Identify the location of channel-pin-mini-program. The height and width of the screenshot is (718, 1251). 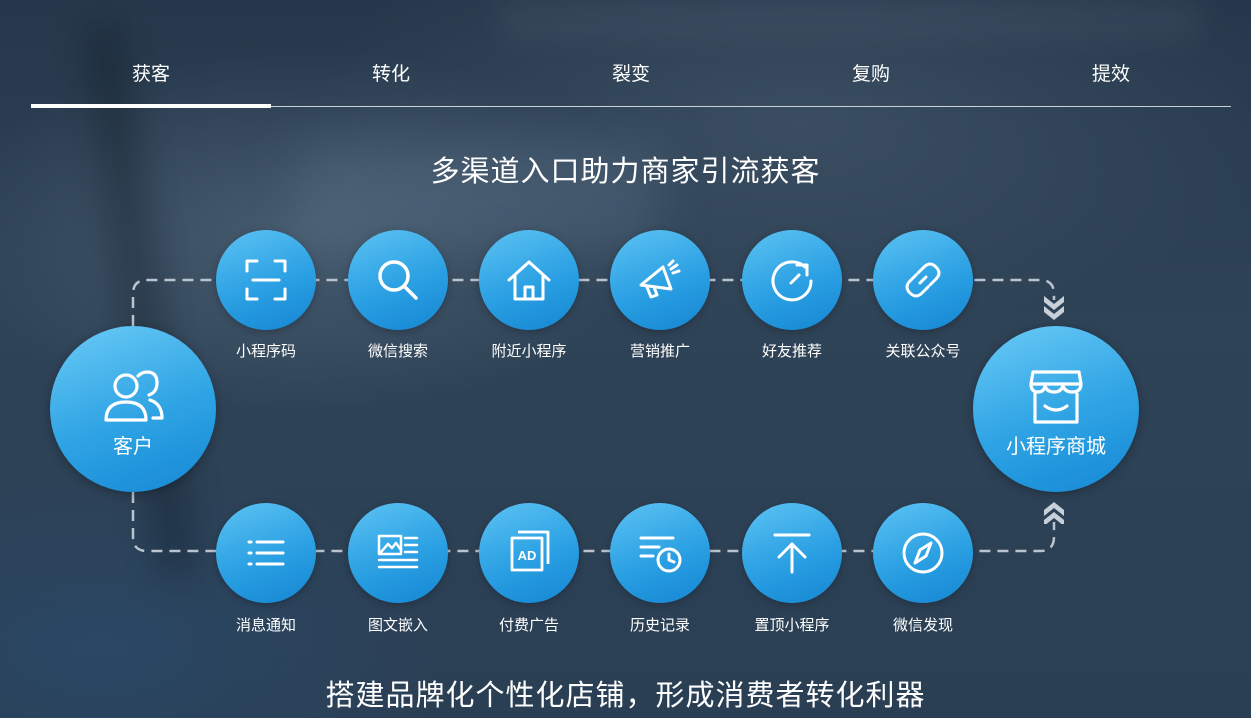
(792, 553).